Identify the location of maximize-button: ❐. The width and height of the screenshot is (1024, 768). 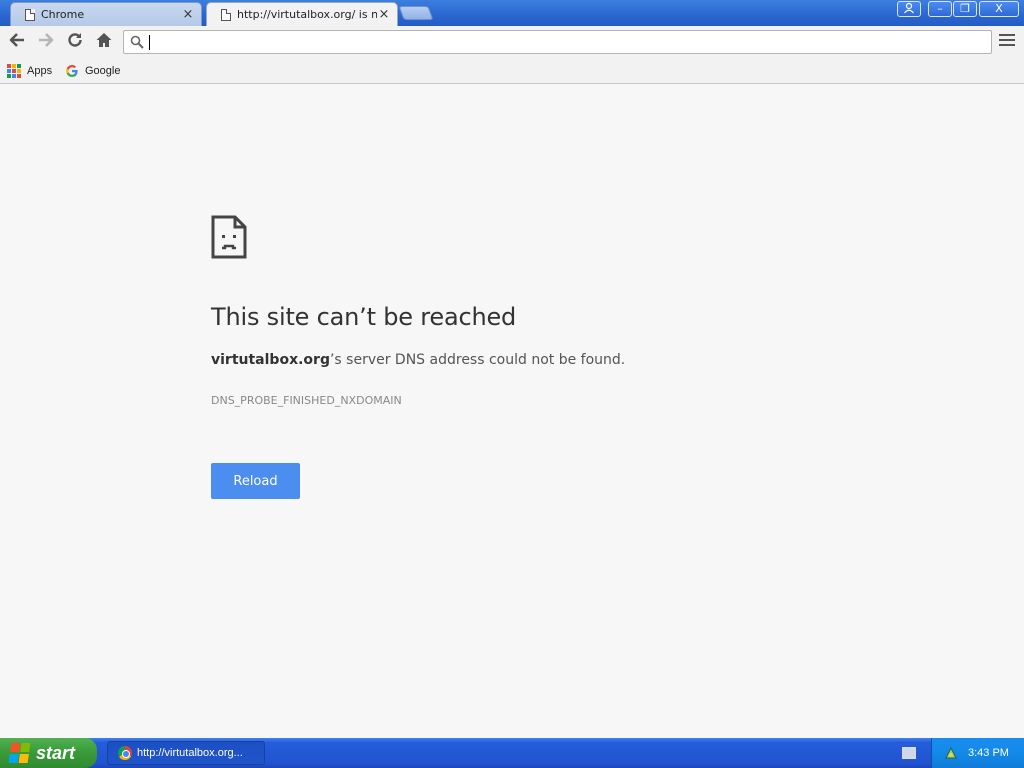
(965, 9).